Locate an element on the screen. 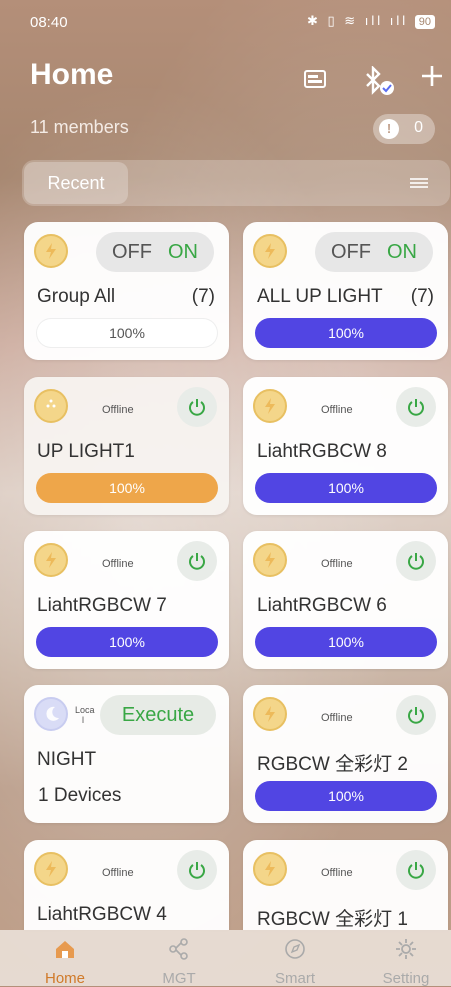 Image resolution: width=451 pixels, height=987 pixels. bluetooth-check-icon is located at coordinates (380, 83).